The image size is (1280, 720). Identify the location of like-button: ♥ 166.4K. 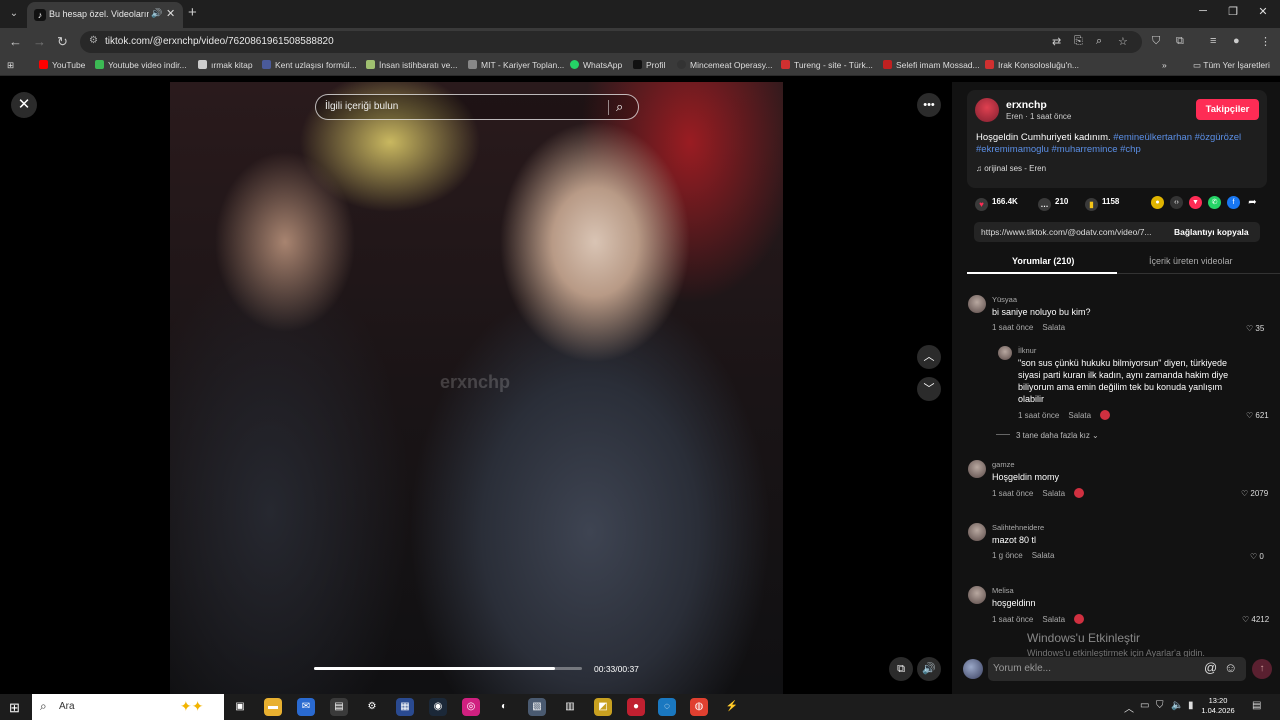
(996, 204).